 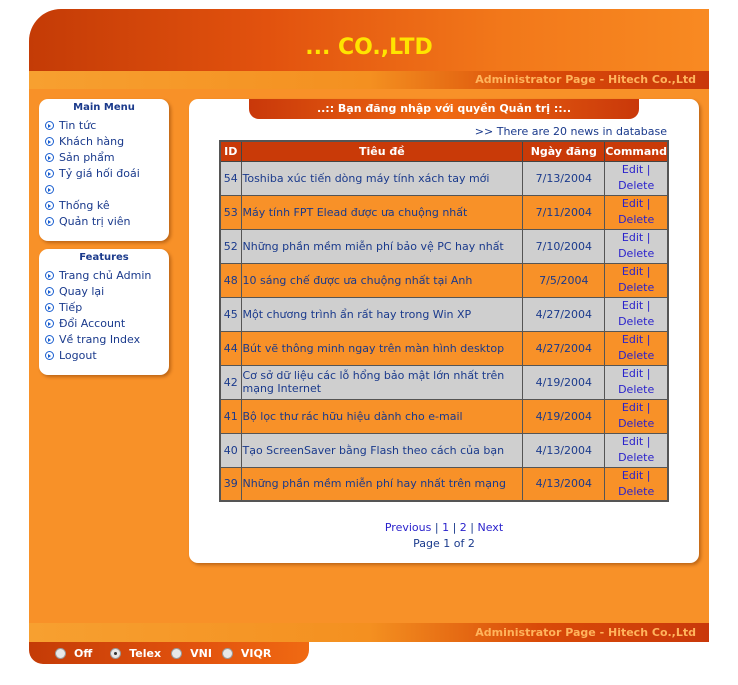 I want to click on cell-id: 54, so click(x=230, y=178).